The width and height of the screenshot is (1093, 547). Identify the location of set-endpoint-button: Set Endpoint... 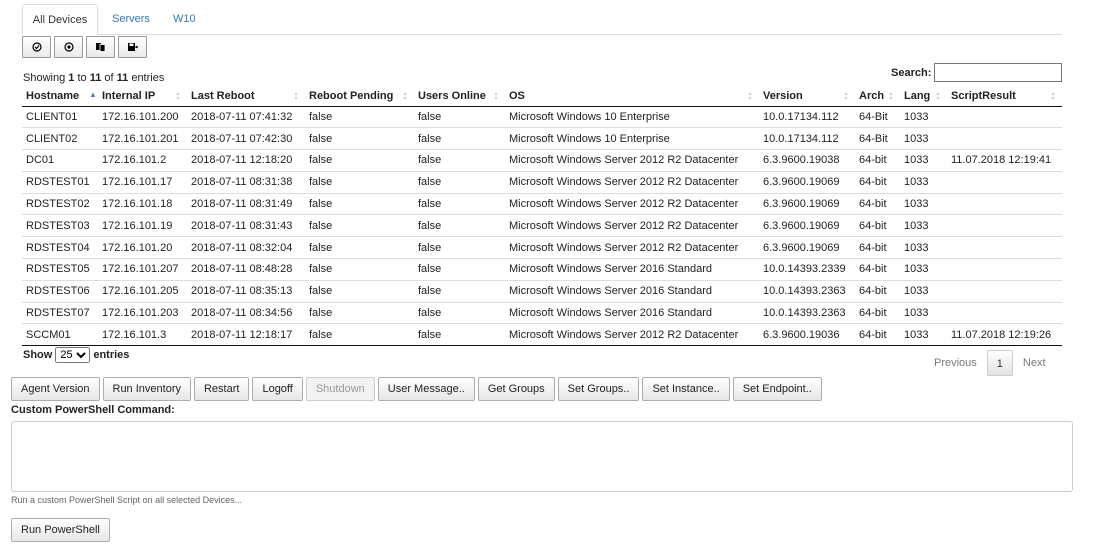
(777, 389).